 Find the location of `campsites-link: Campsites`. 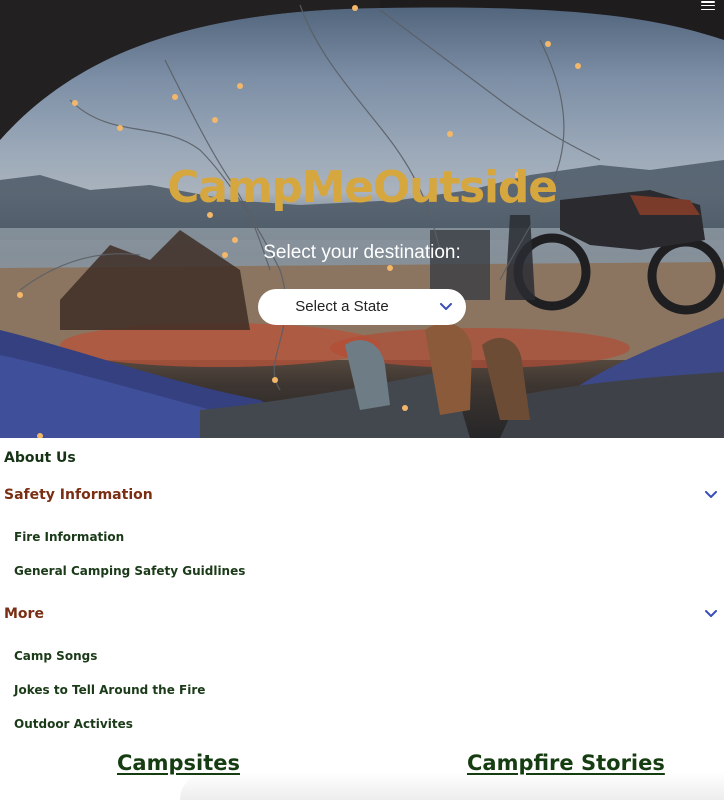

campsites-link: Campsites is located at coordinates (178, 763).